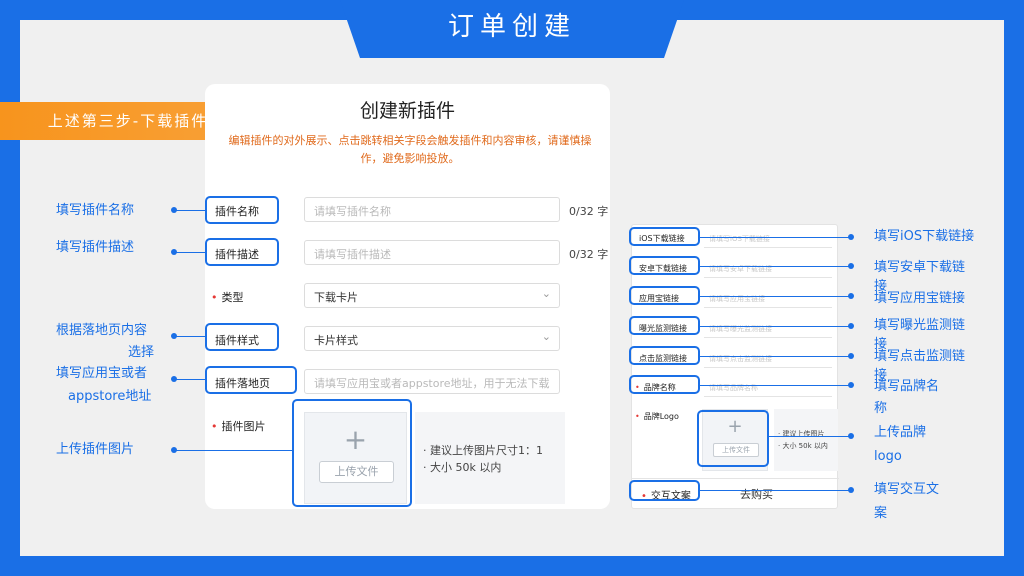 The image size is (1024, 576). Describe the element at coordinates (589, 211) in the screenshot. I see `plugin-name-count: 0/32 字` at that location.